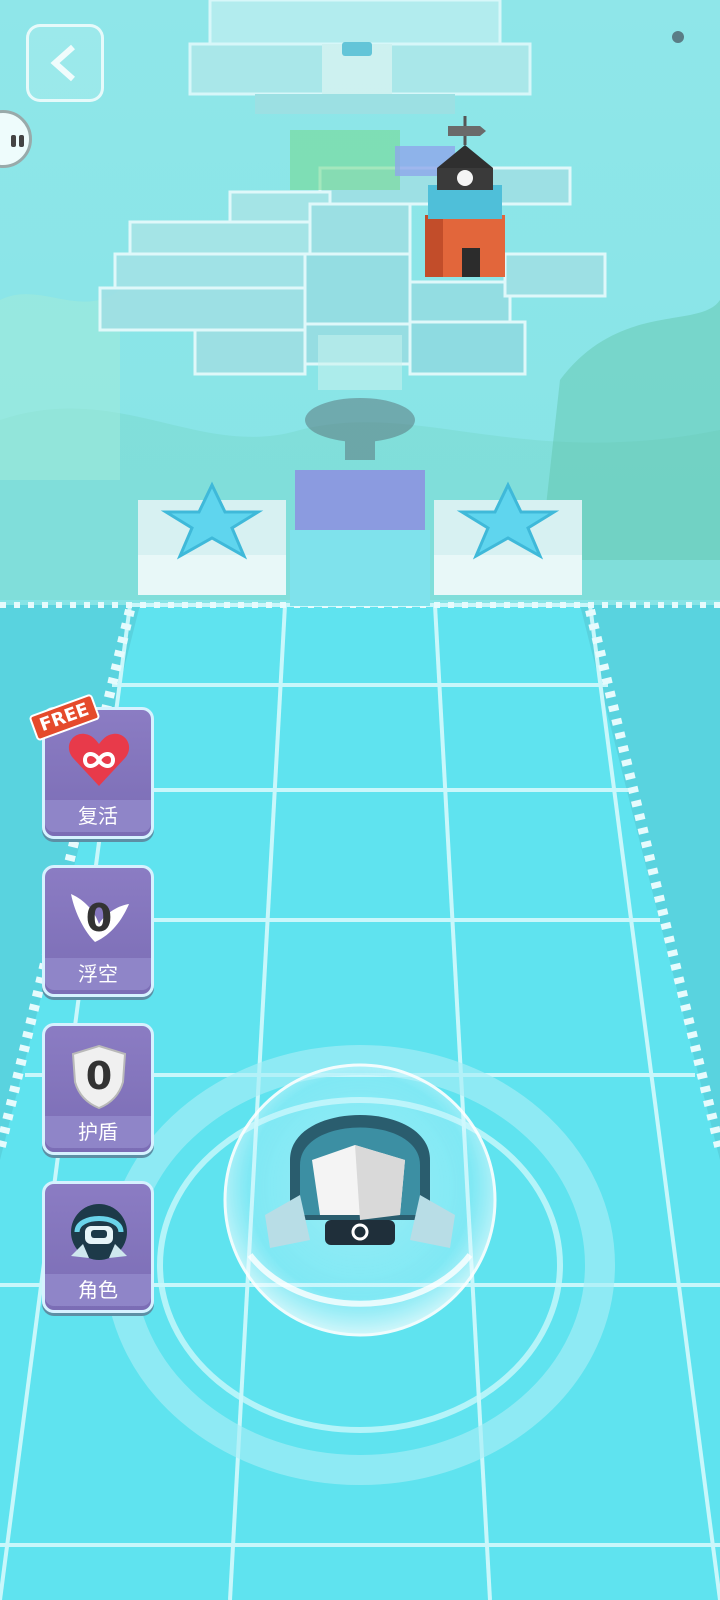  Describe the element at coordinates (99, 760) in the screenshot. I see `infinite-heart-icon` at that location.